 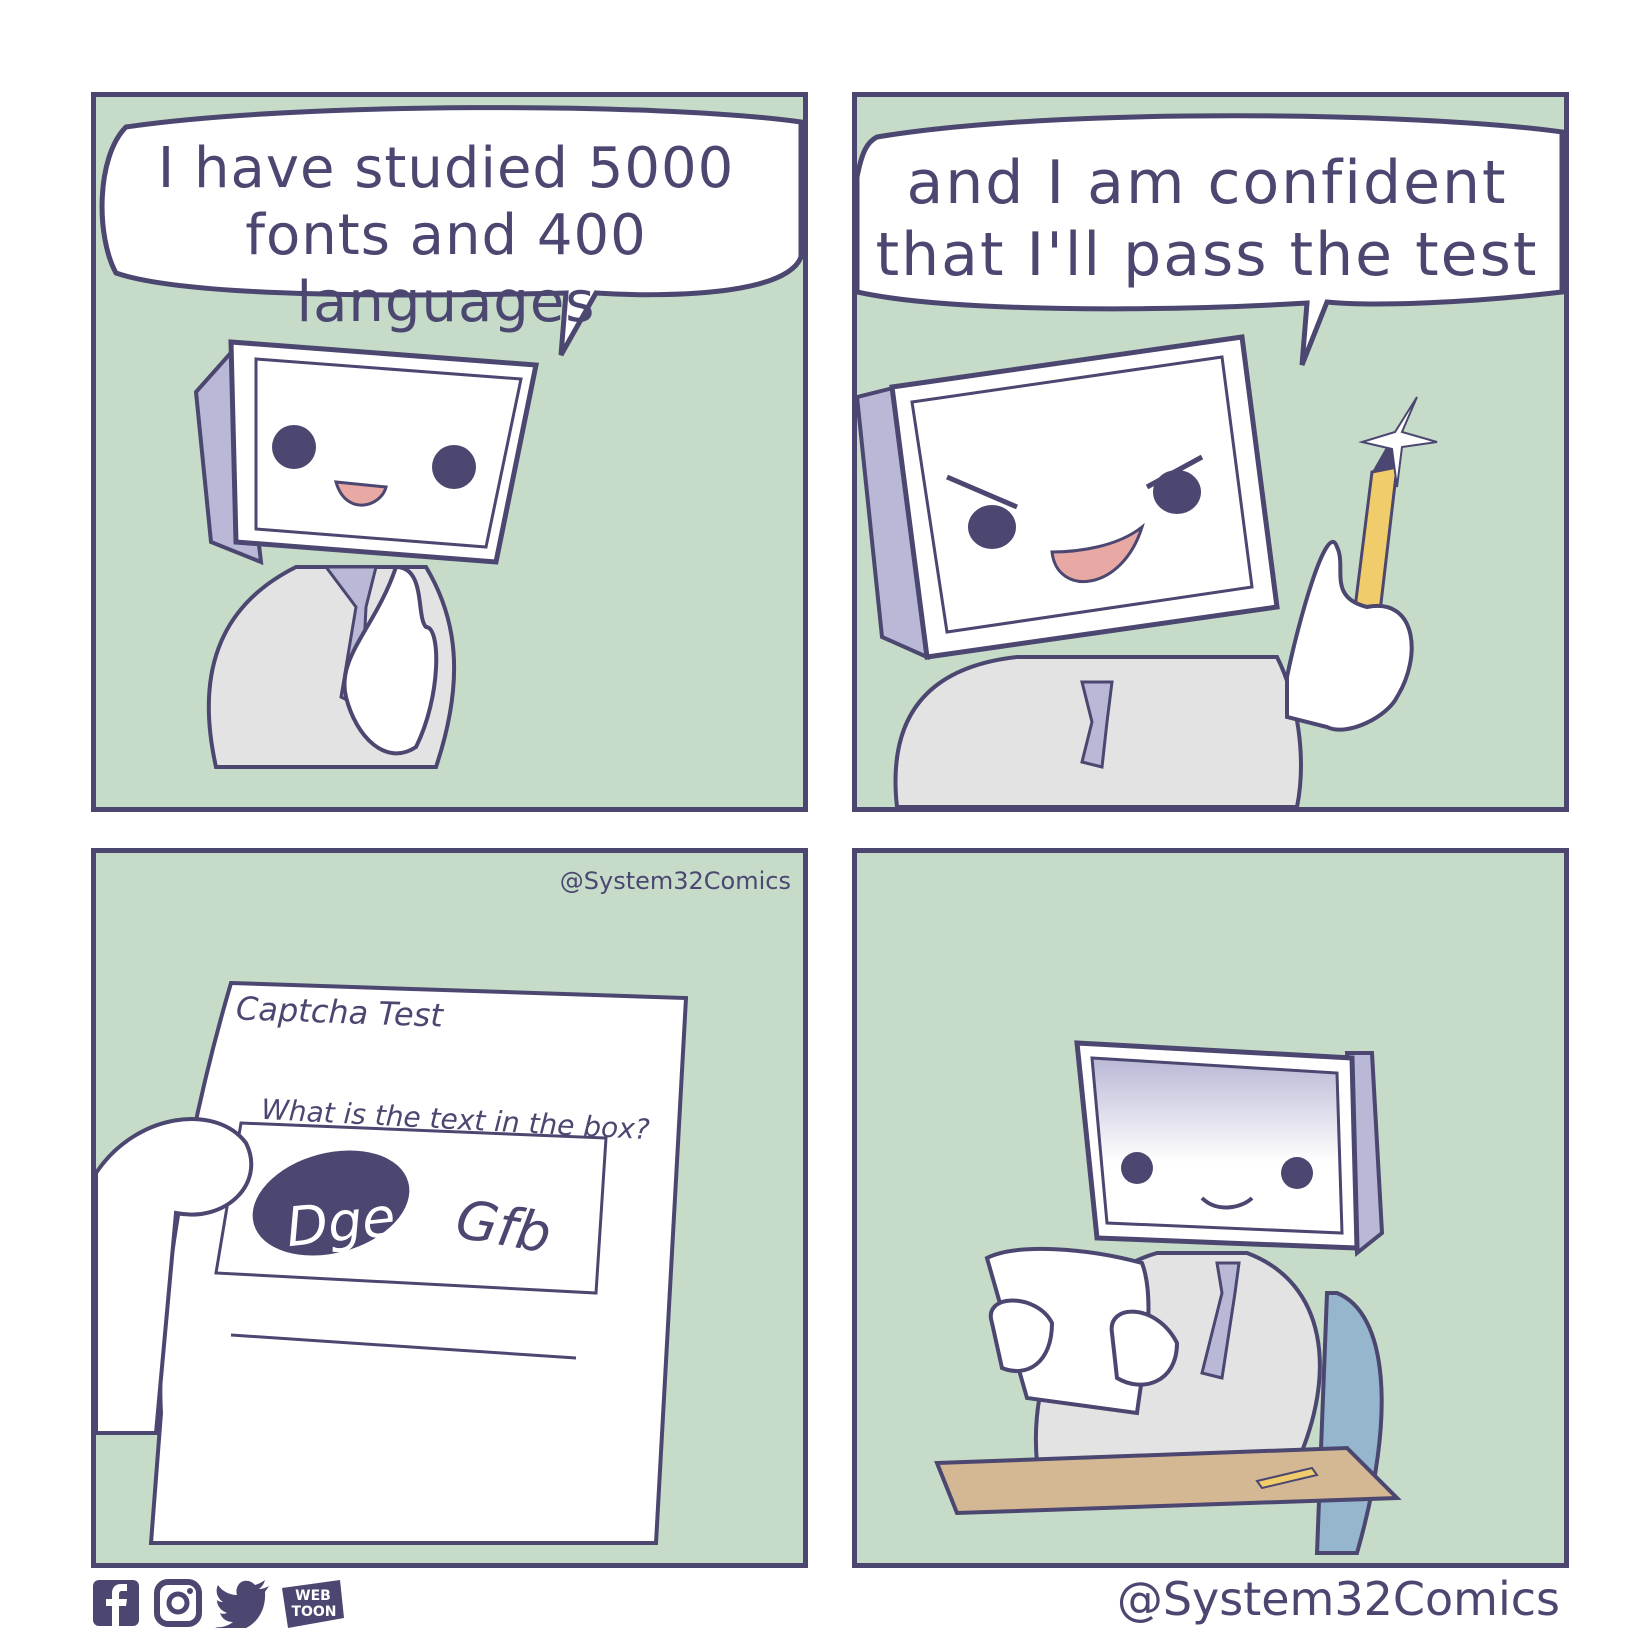 What do you see at coordinates (1207, 183) in the screenshot?
I see `speech-line-1: and I am confident` at bounding box center [1207, 183].